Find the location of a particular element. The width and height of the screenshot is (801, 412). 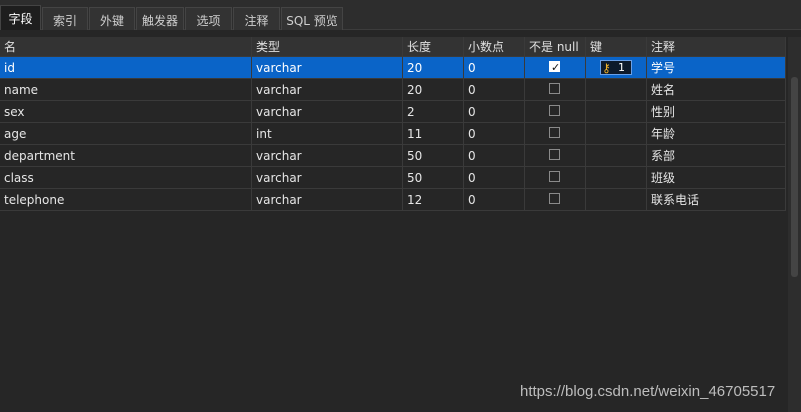

field-comment-cell: 姓名 is located at coordinates (716, 90).